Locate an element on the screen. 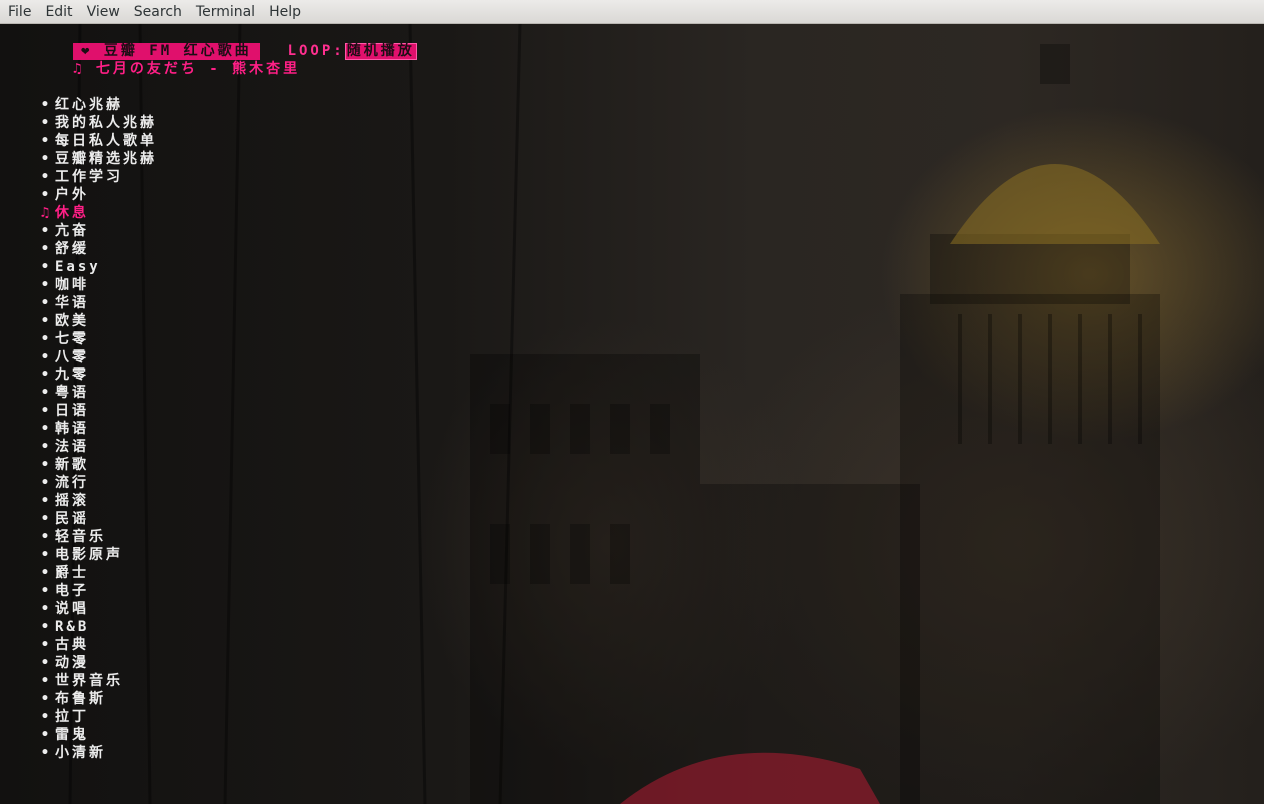 This screenshot has height=804, width=1264. channel-item: • 说唱 is located at coordinates (96, 609).